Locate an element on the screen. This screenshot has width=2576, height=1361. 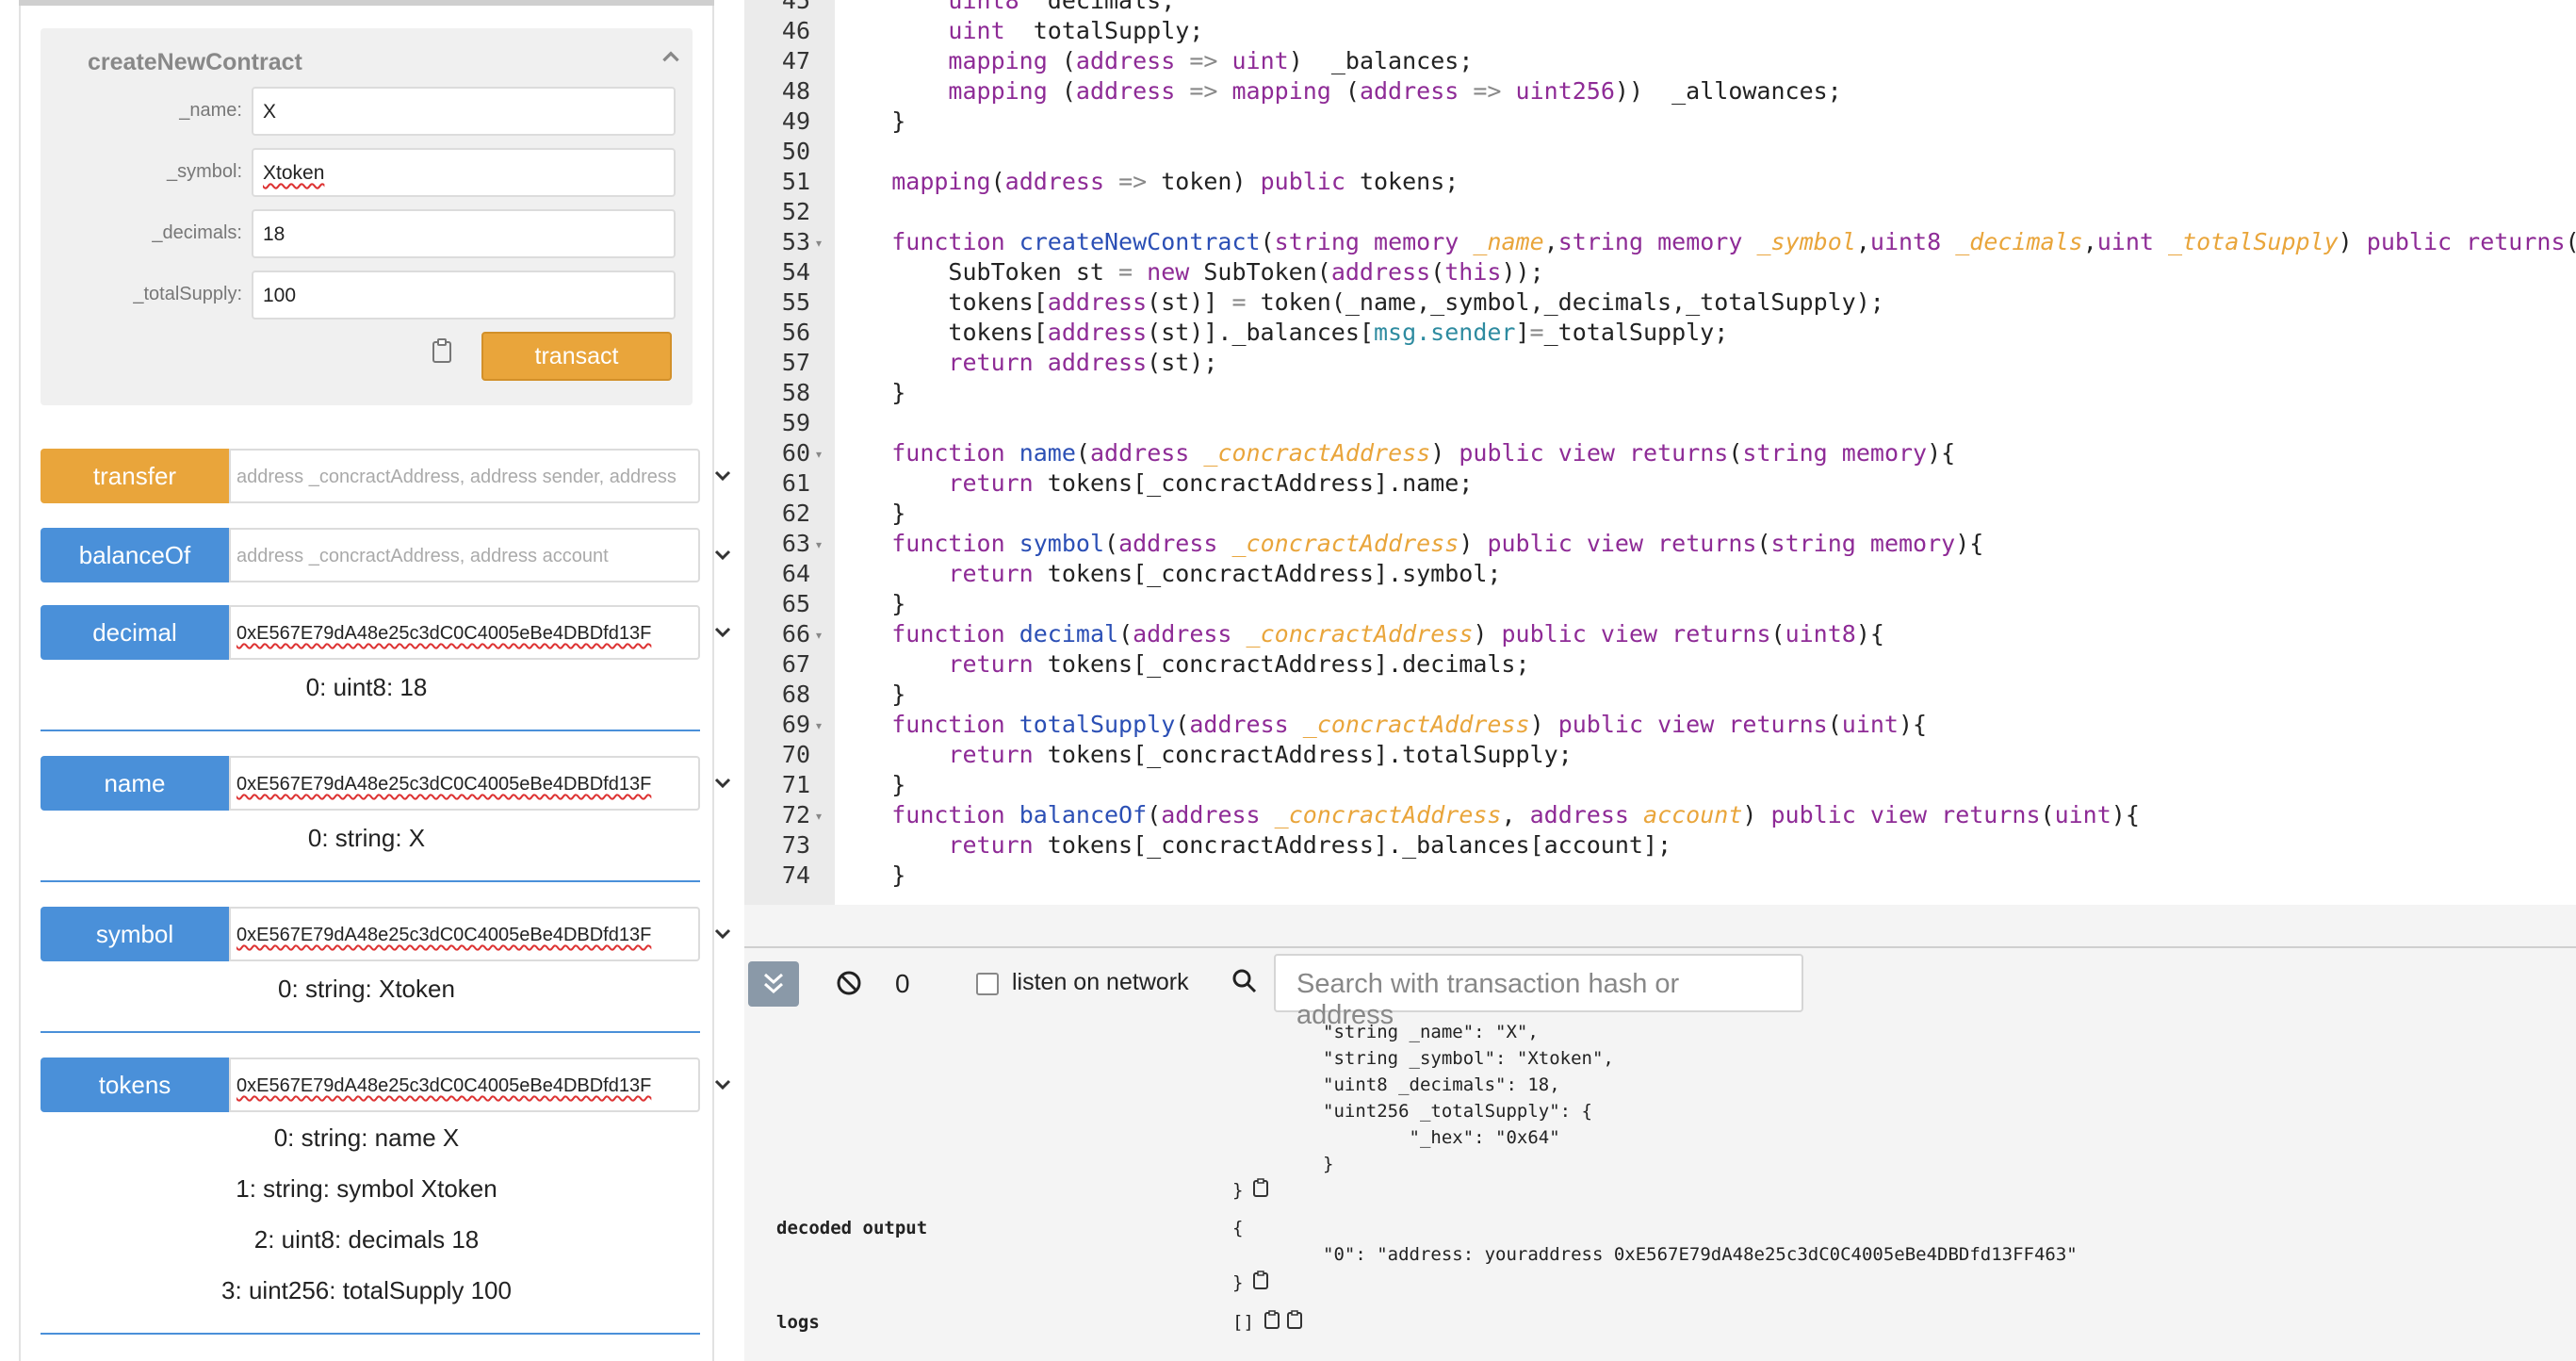
field-symbol-row: _symbol: Xtoken is located at coordinates (367, 172).